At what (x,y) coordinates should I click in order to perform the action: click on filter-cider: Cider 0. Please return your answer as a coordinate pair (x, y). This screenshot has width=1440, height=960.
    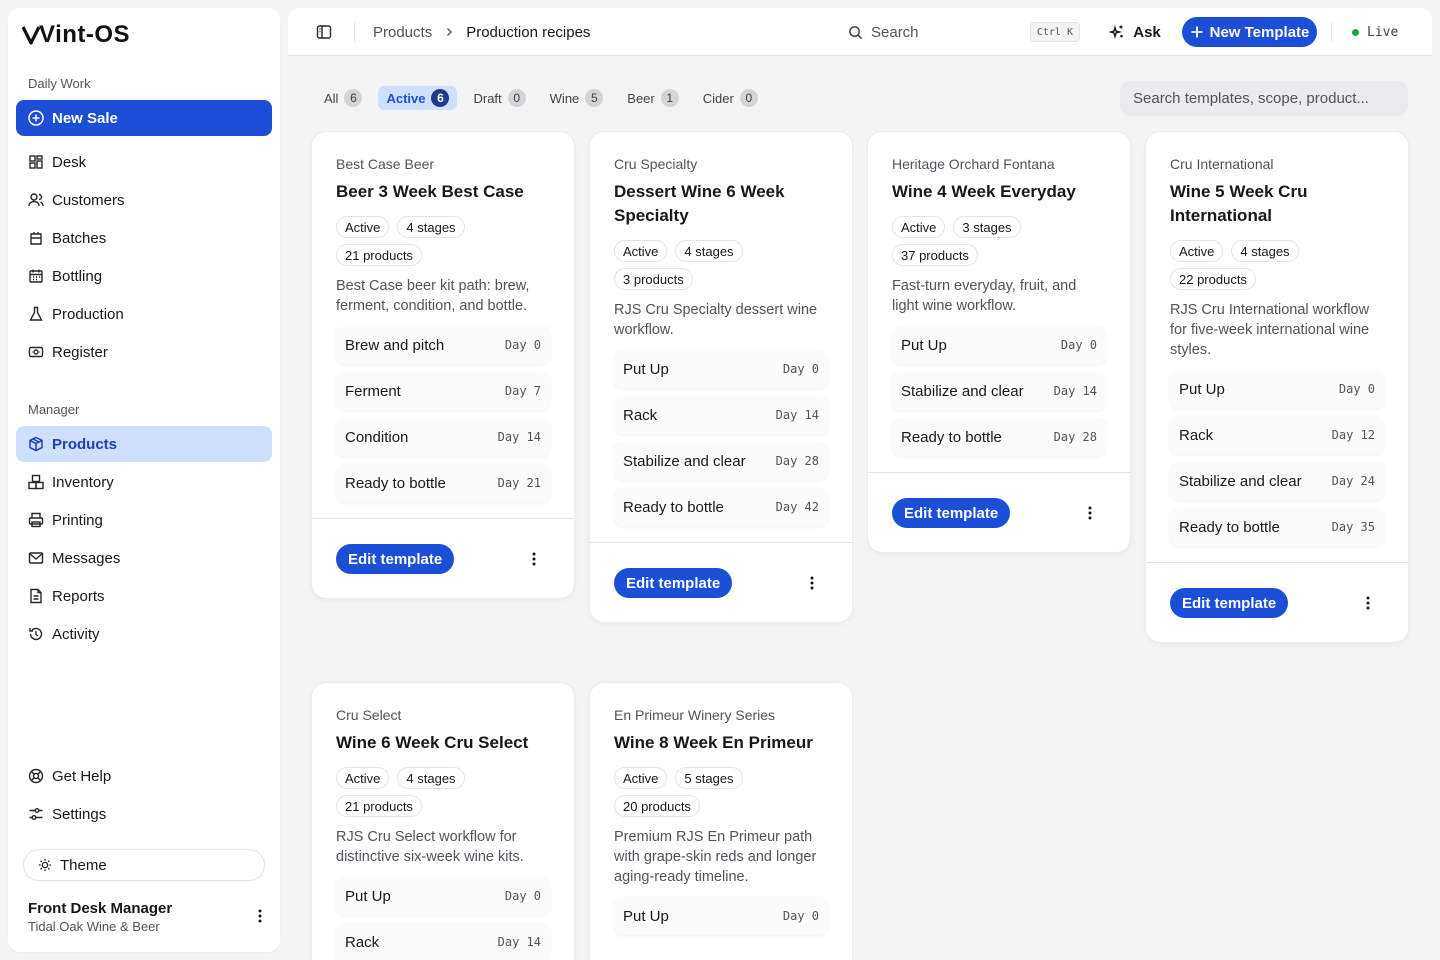
    Looking at the image, I should click on (730, 98).